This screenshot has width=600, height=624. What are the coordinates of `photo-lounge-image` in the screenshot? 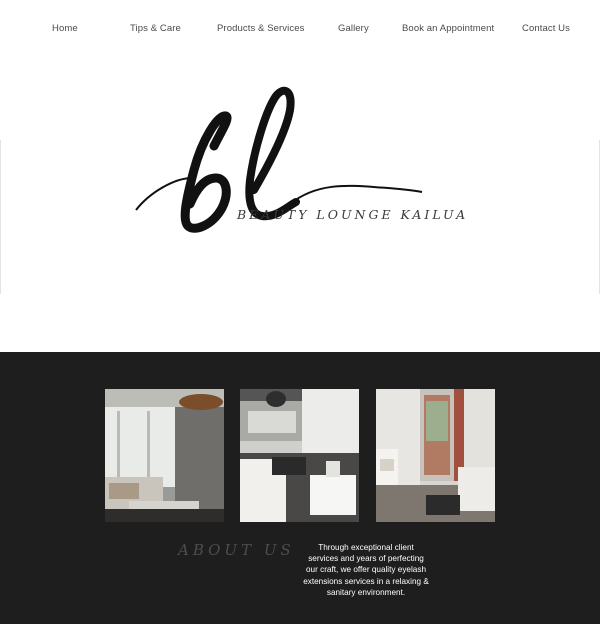 It's located at (164, 455).